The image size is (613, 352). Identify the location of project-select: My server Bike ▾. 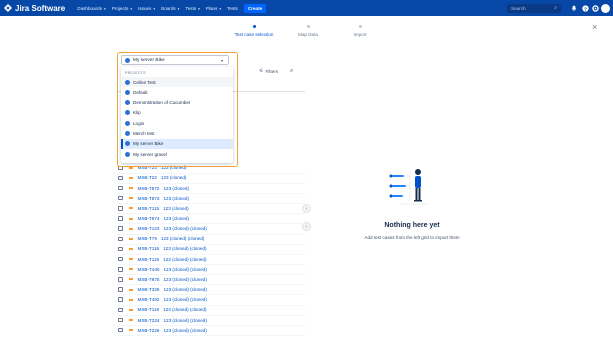
(175, 60).